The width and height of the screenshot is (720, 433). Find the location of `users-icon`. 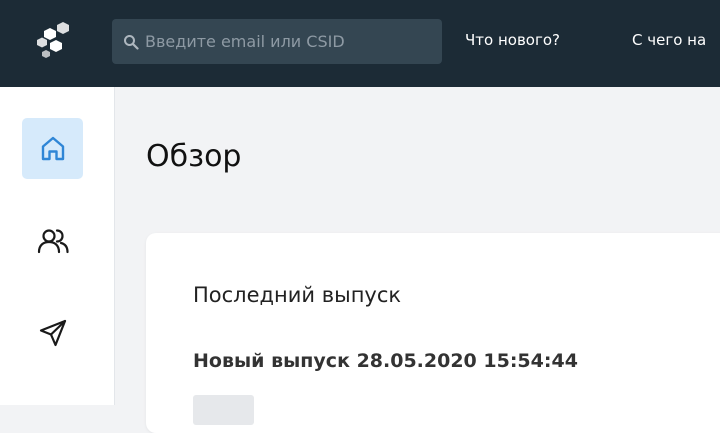

users-icon is located at coordinates (53, 240).